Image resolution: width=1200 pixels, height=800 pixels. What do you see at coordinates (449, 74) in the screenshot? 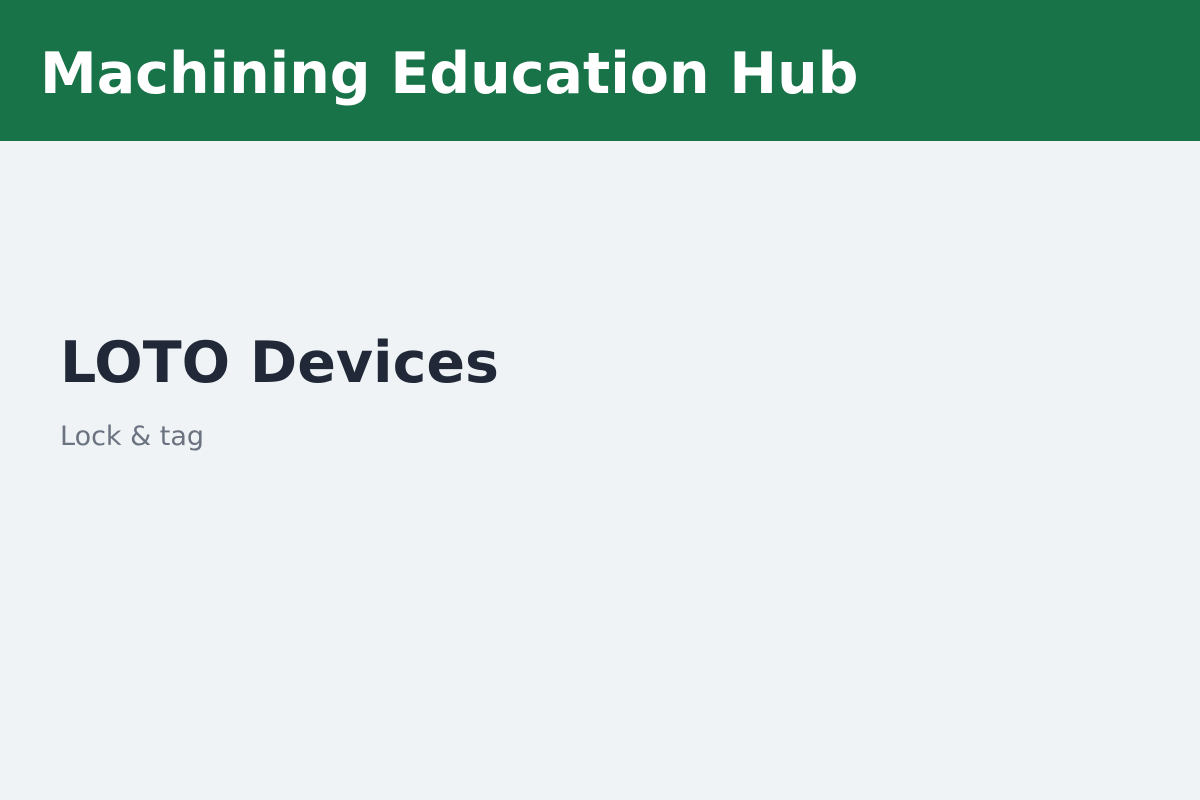
I see `app-title: Machining Education Hub` at bounding box center [449, 74].